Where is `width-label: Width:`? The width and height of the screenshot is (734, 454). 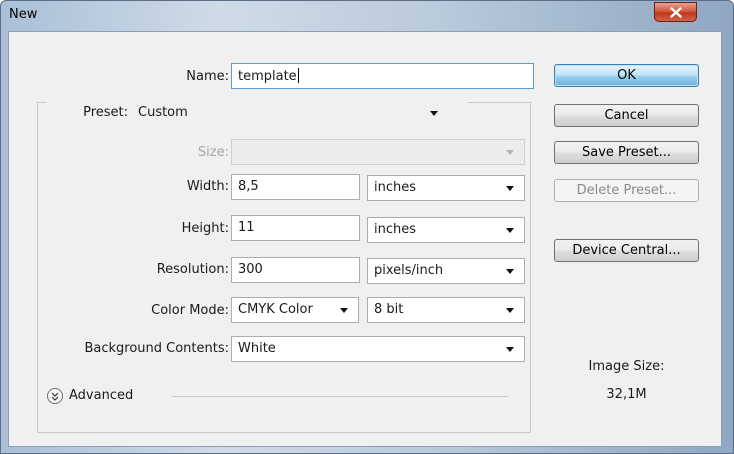
width-label: Width: is located at coordinates (207, 186).